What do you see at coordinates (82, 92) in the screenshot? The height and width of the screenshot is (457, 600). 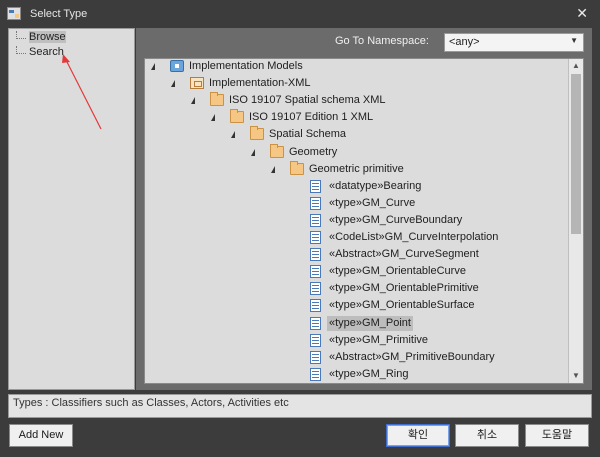 I see `annotation-arrow` at bounding box center [82, 92].